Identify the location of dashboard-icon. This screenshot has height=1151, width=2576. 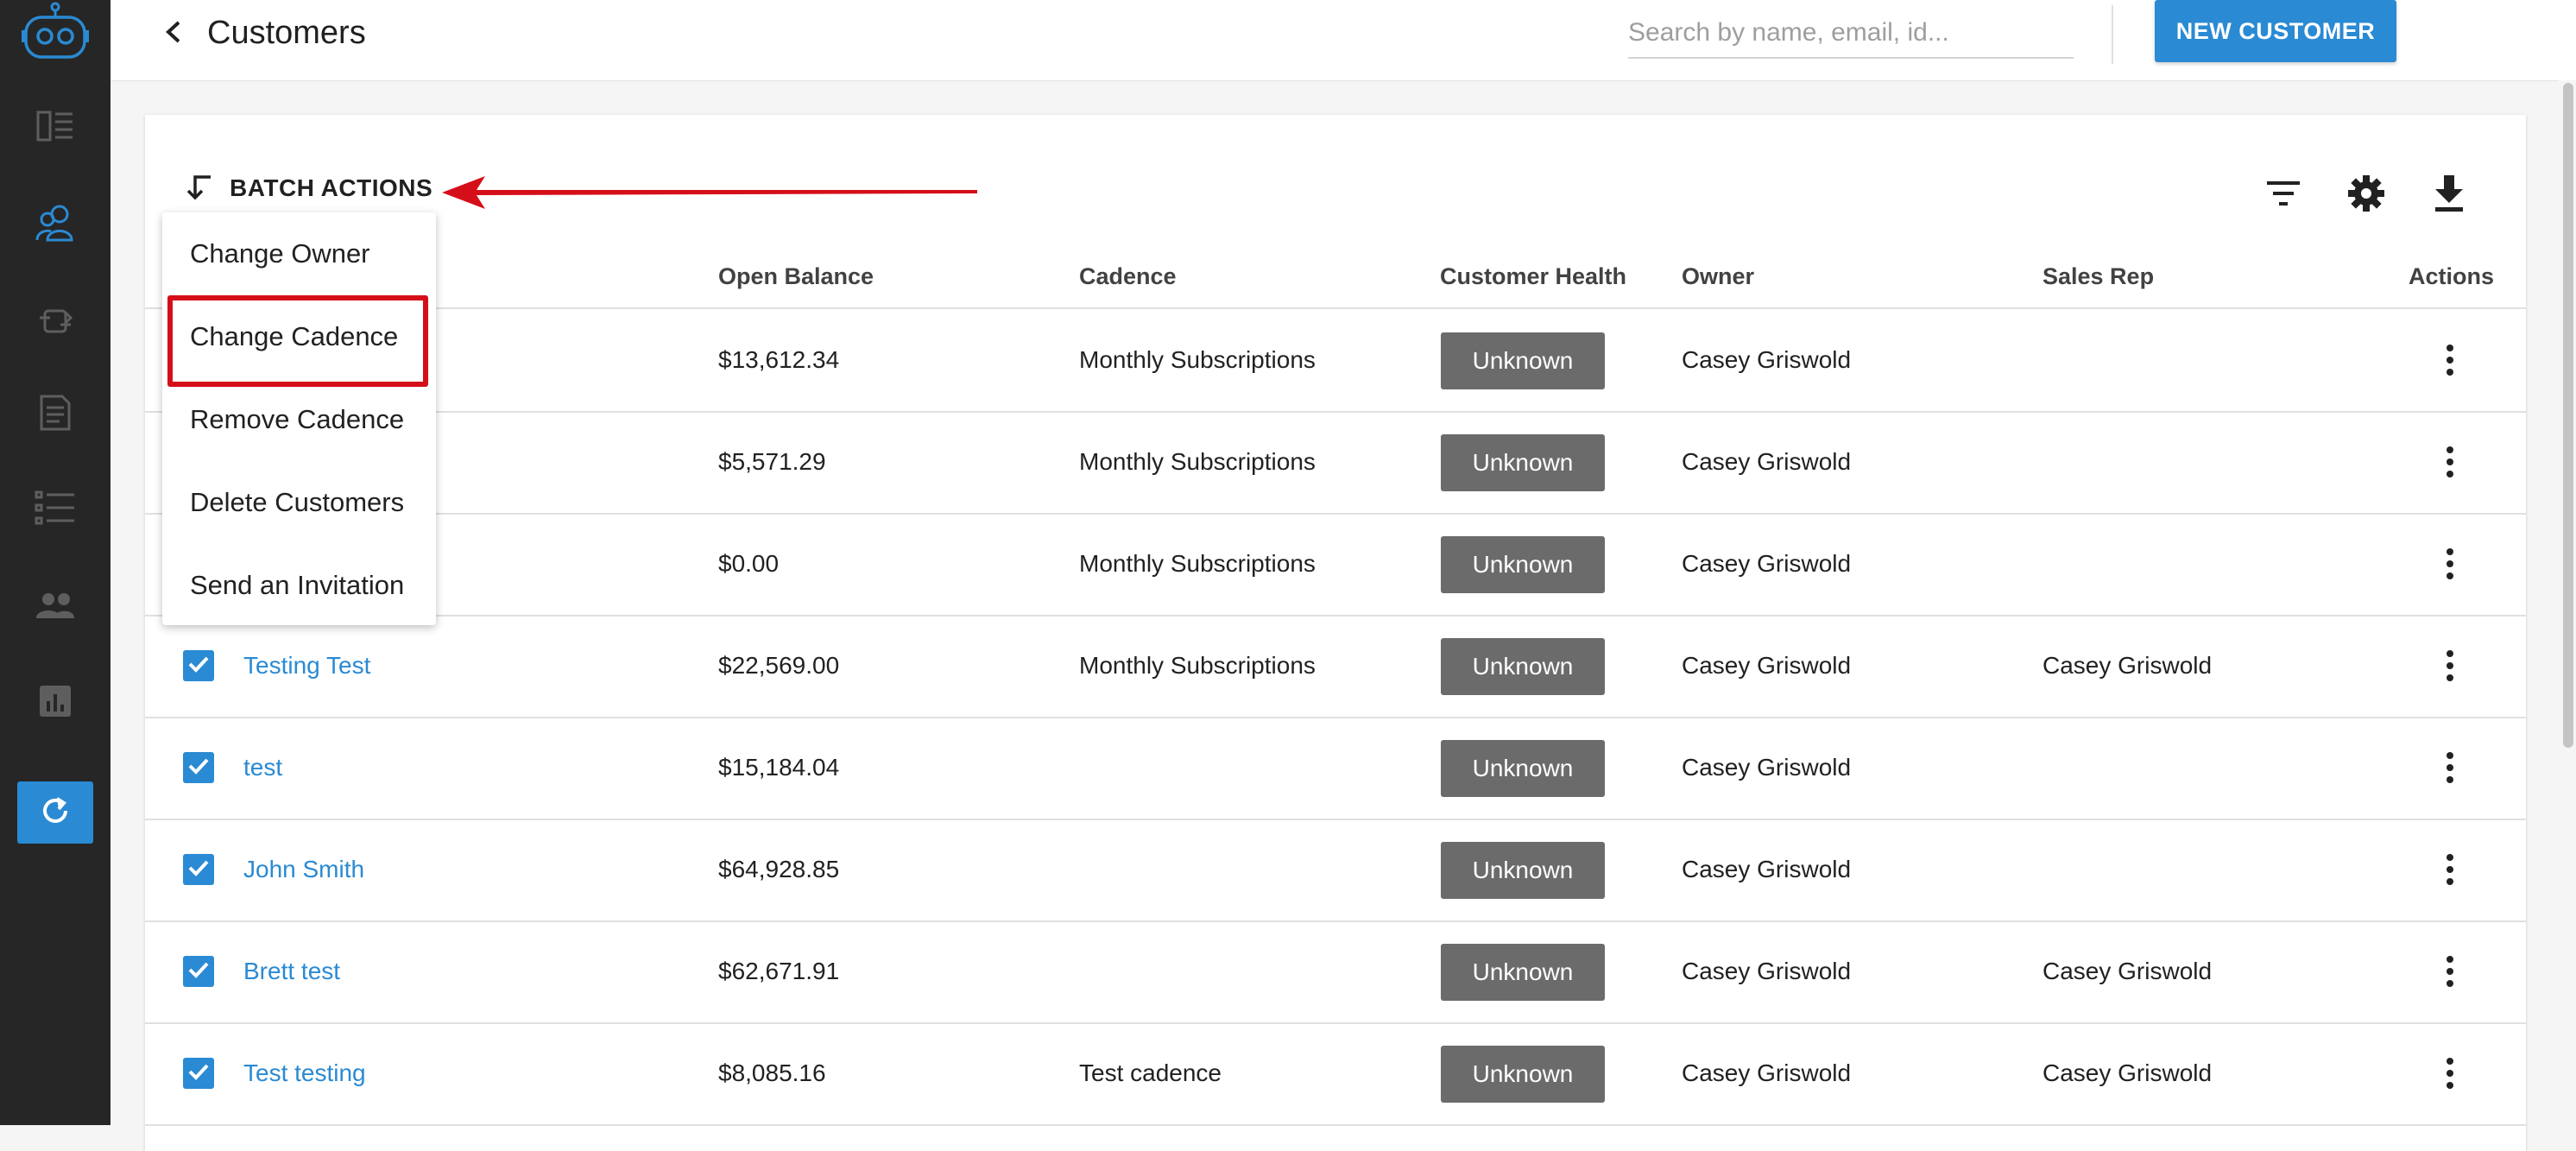
(55, 126).